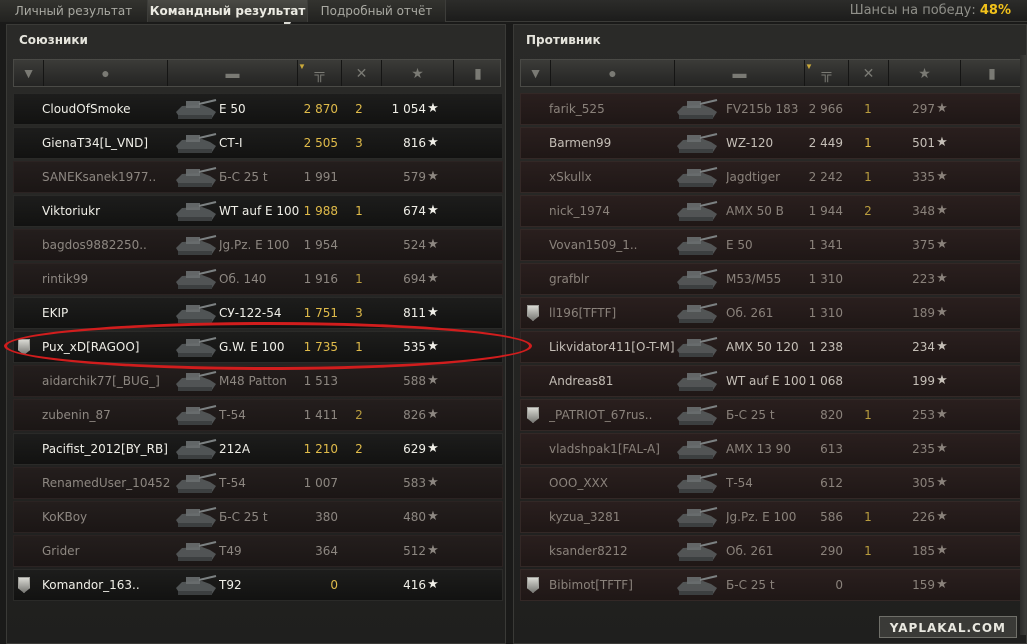 This screenshot has height=644, width=1027. I want to click on player-row: kyzua_3281 Jg.Pz. E 100 586 1 226 ★, so click(772, 517).